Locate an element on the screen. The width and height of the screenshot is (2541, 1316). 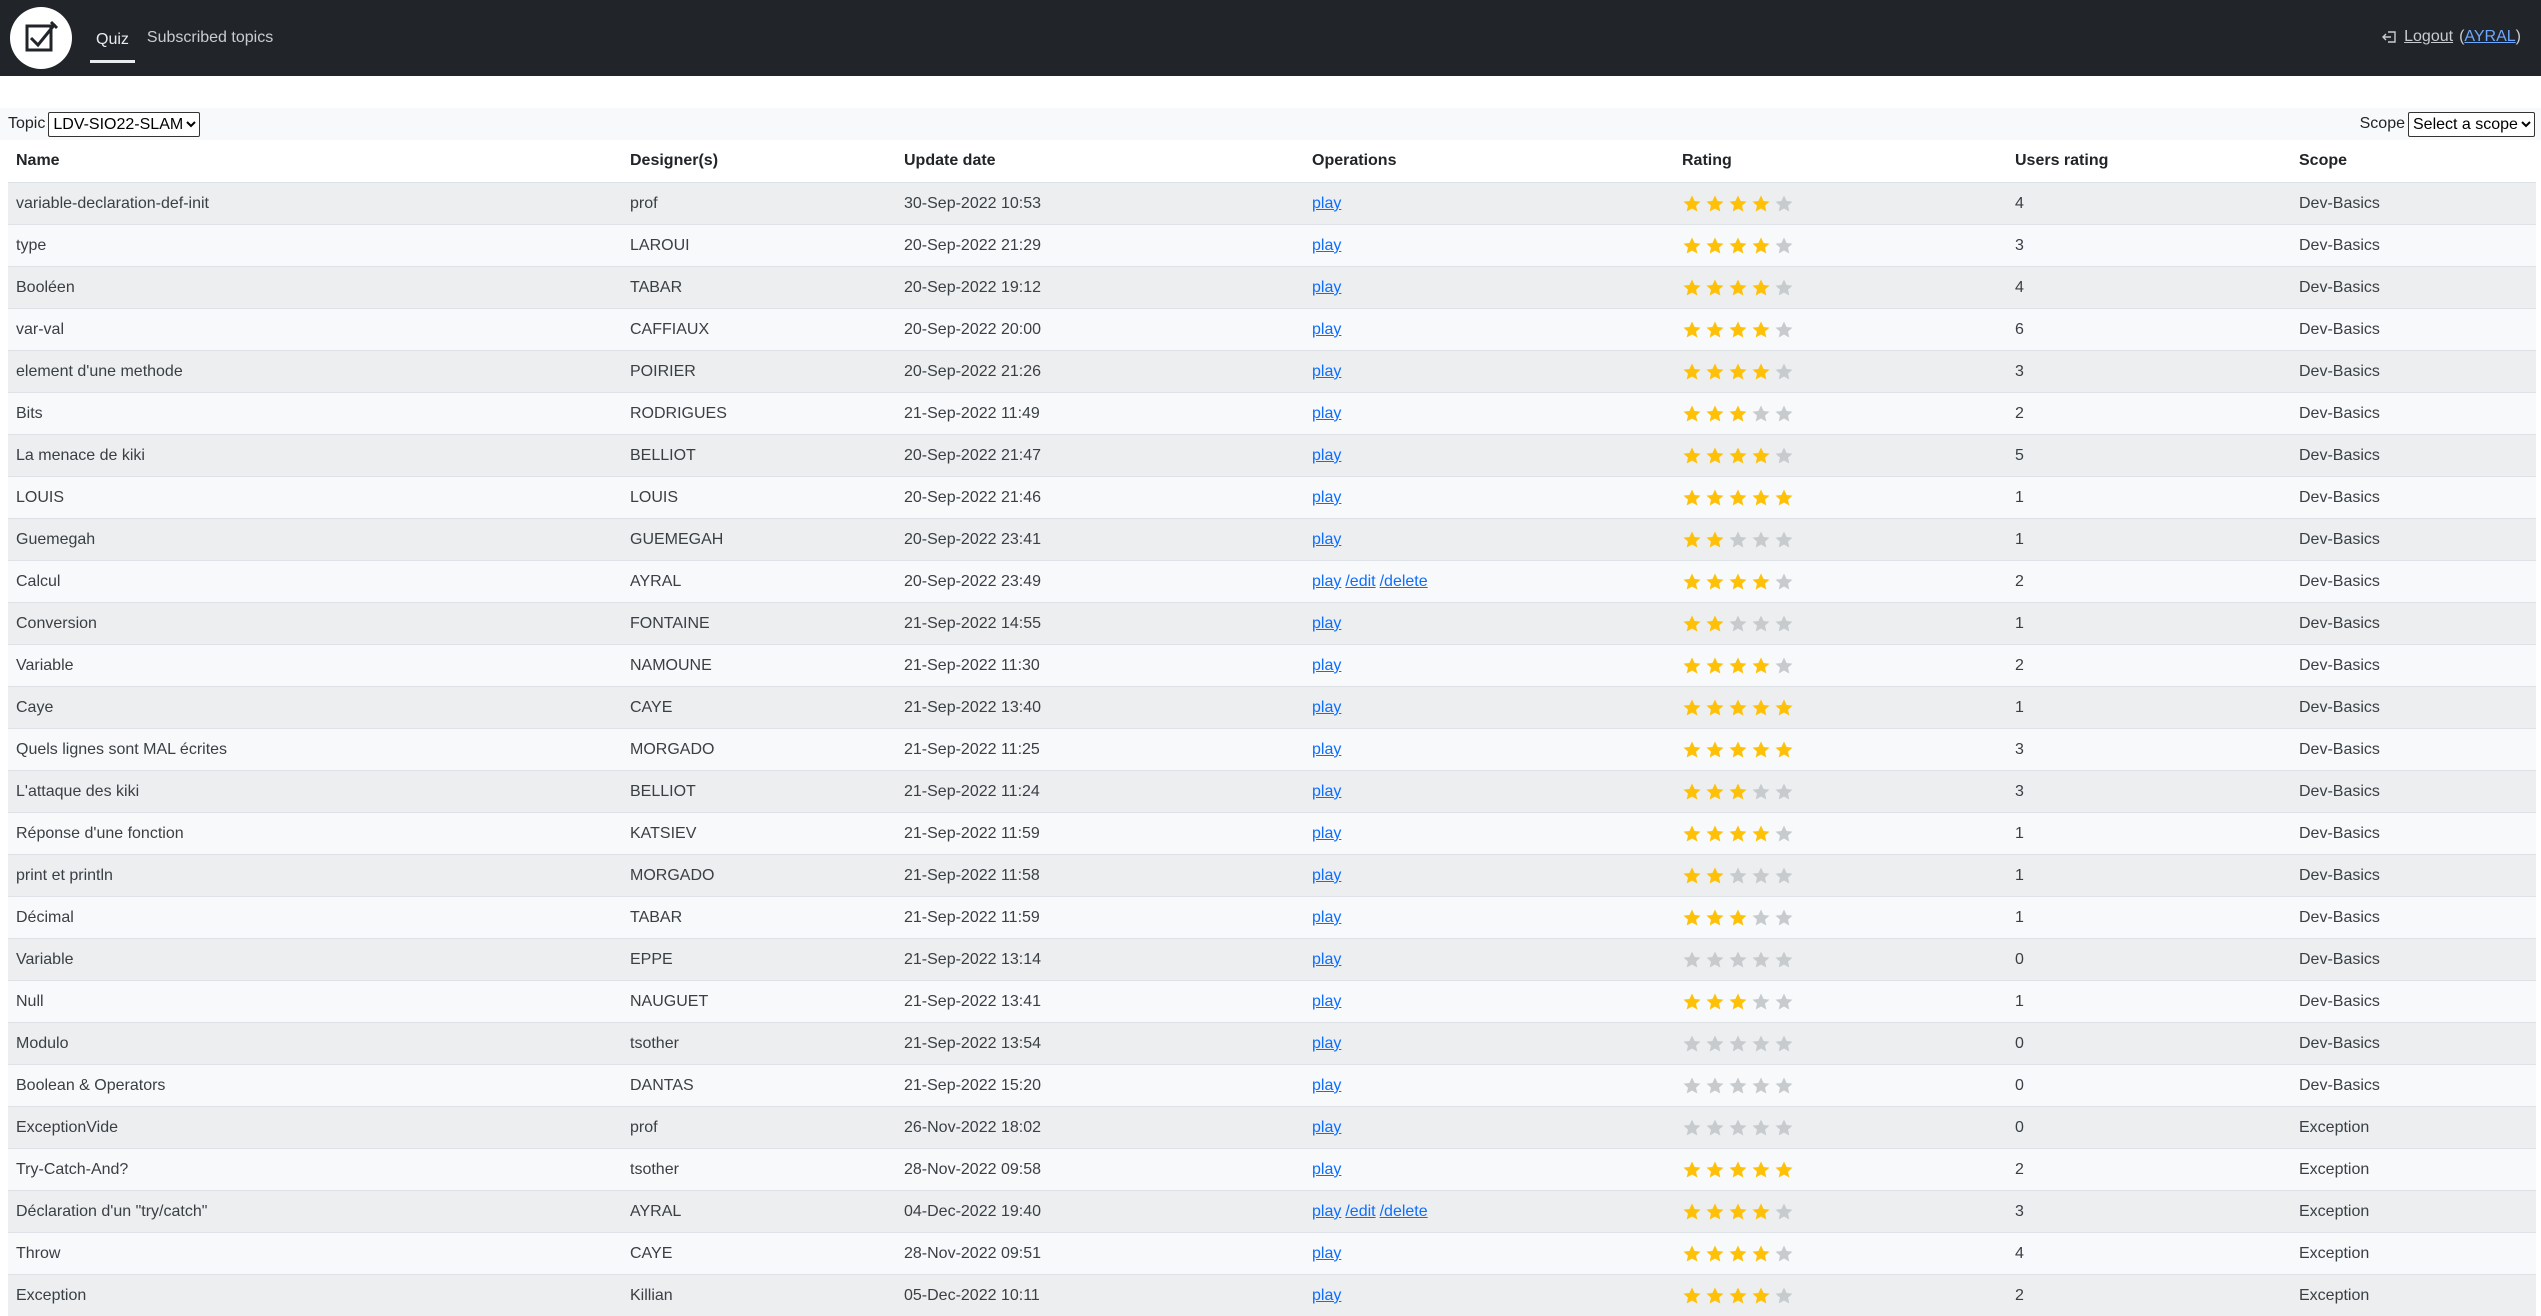
logout-username: AYRAL is located at coordinates (2489, 36).